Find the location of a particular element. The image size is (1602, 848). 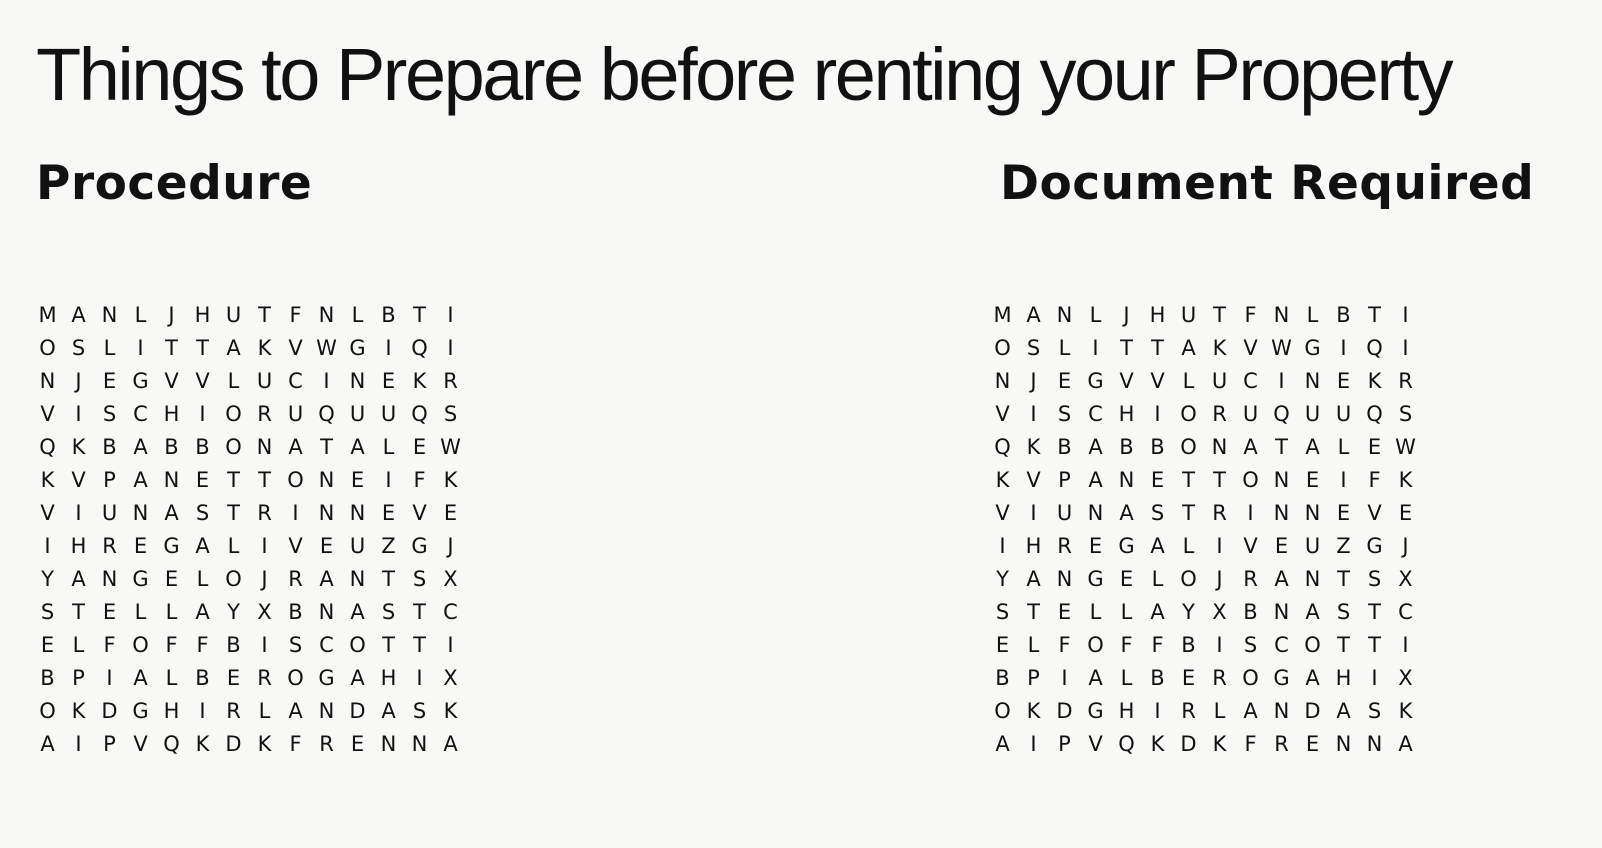

document-required-letter-cell: Z is located at coordinates (1343, 546).